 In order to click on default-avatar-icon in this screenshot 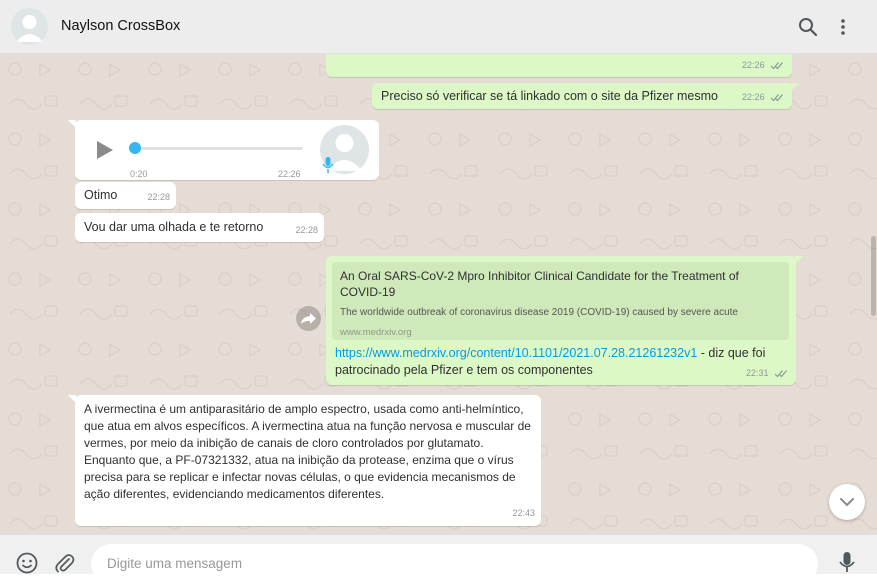, I will do `click(29, 28)`.